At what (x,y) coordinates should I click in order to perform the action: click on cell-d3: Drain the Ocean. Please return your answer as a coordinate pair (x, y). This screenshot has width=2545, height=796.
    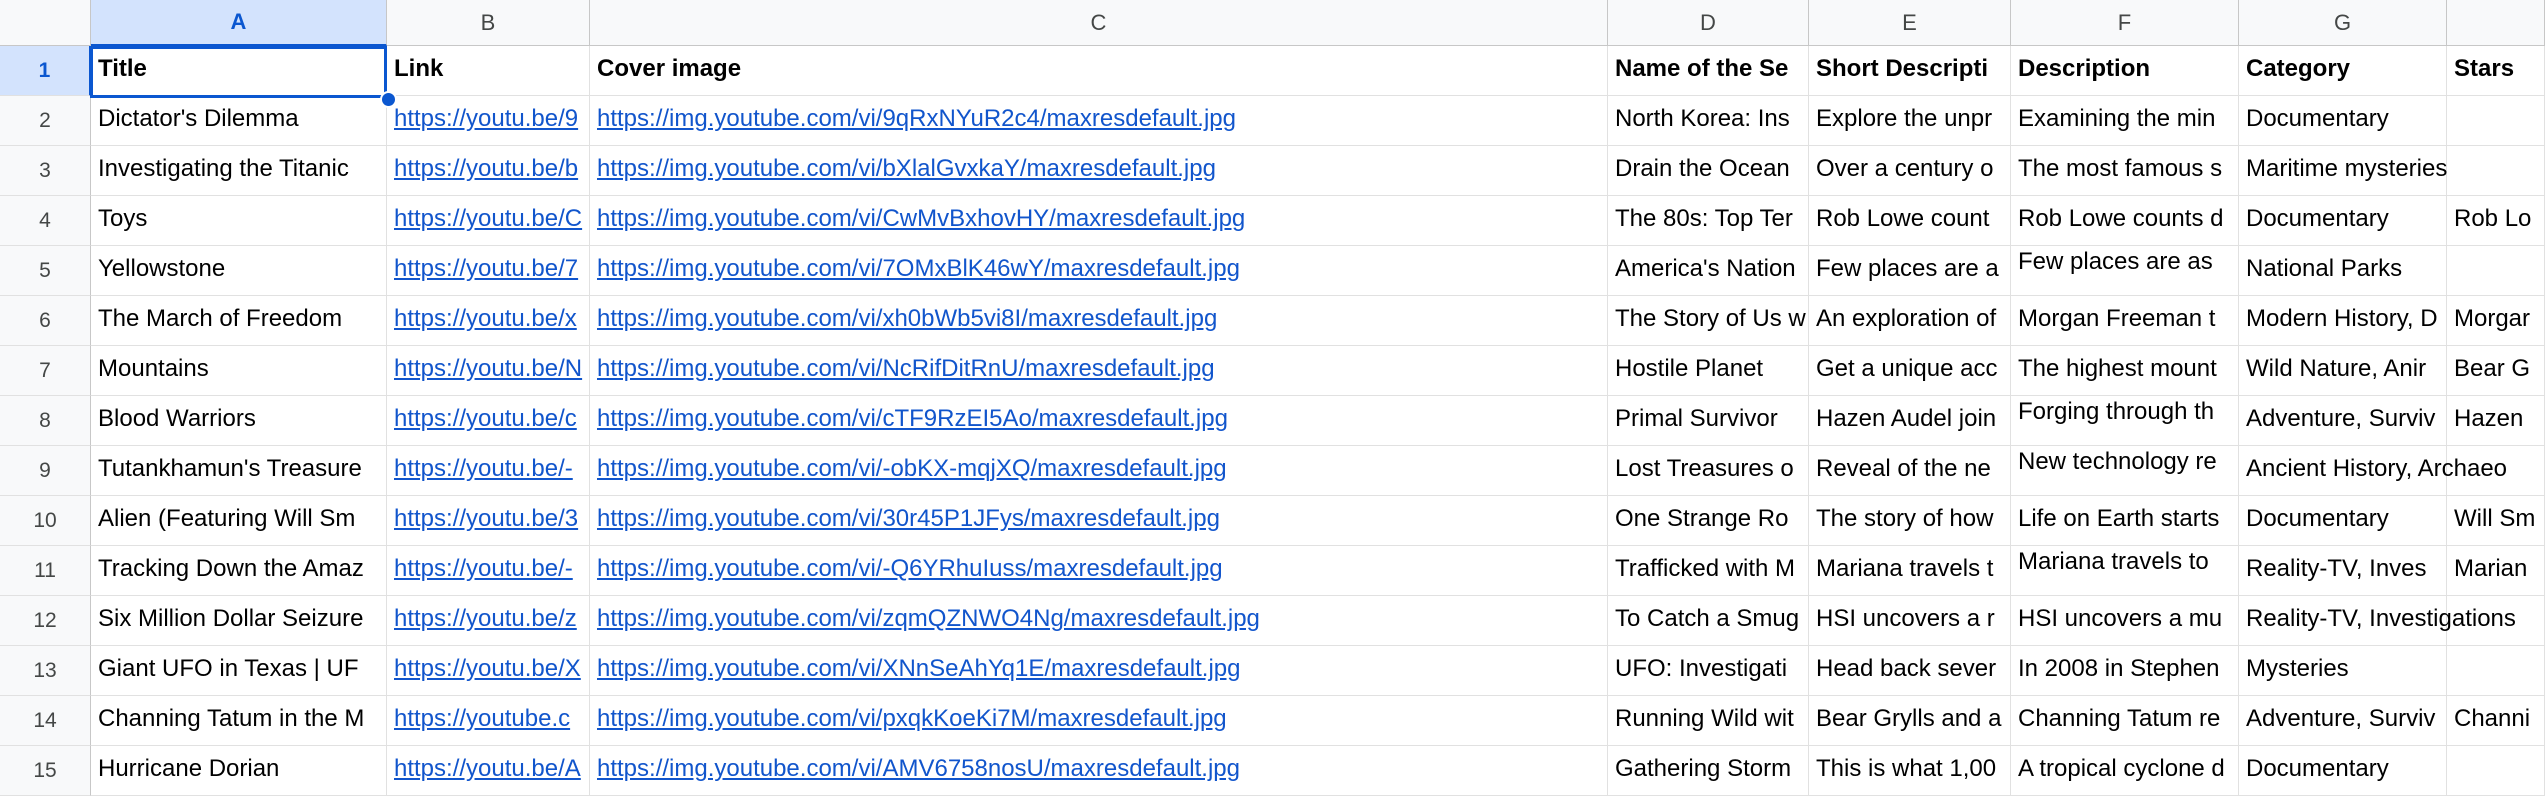
    Looking at the image, I should click on (1708, 171).